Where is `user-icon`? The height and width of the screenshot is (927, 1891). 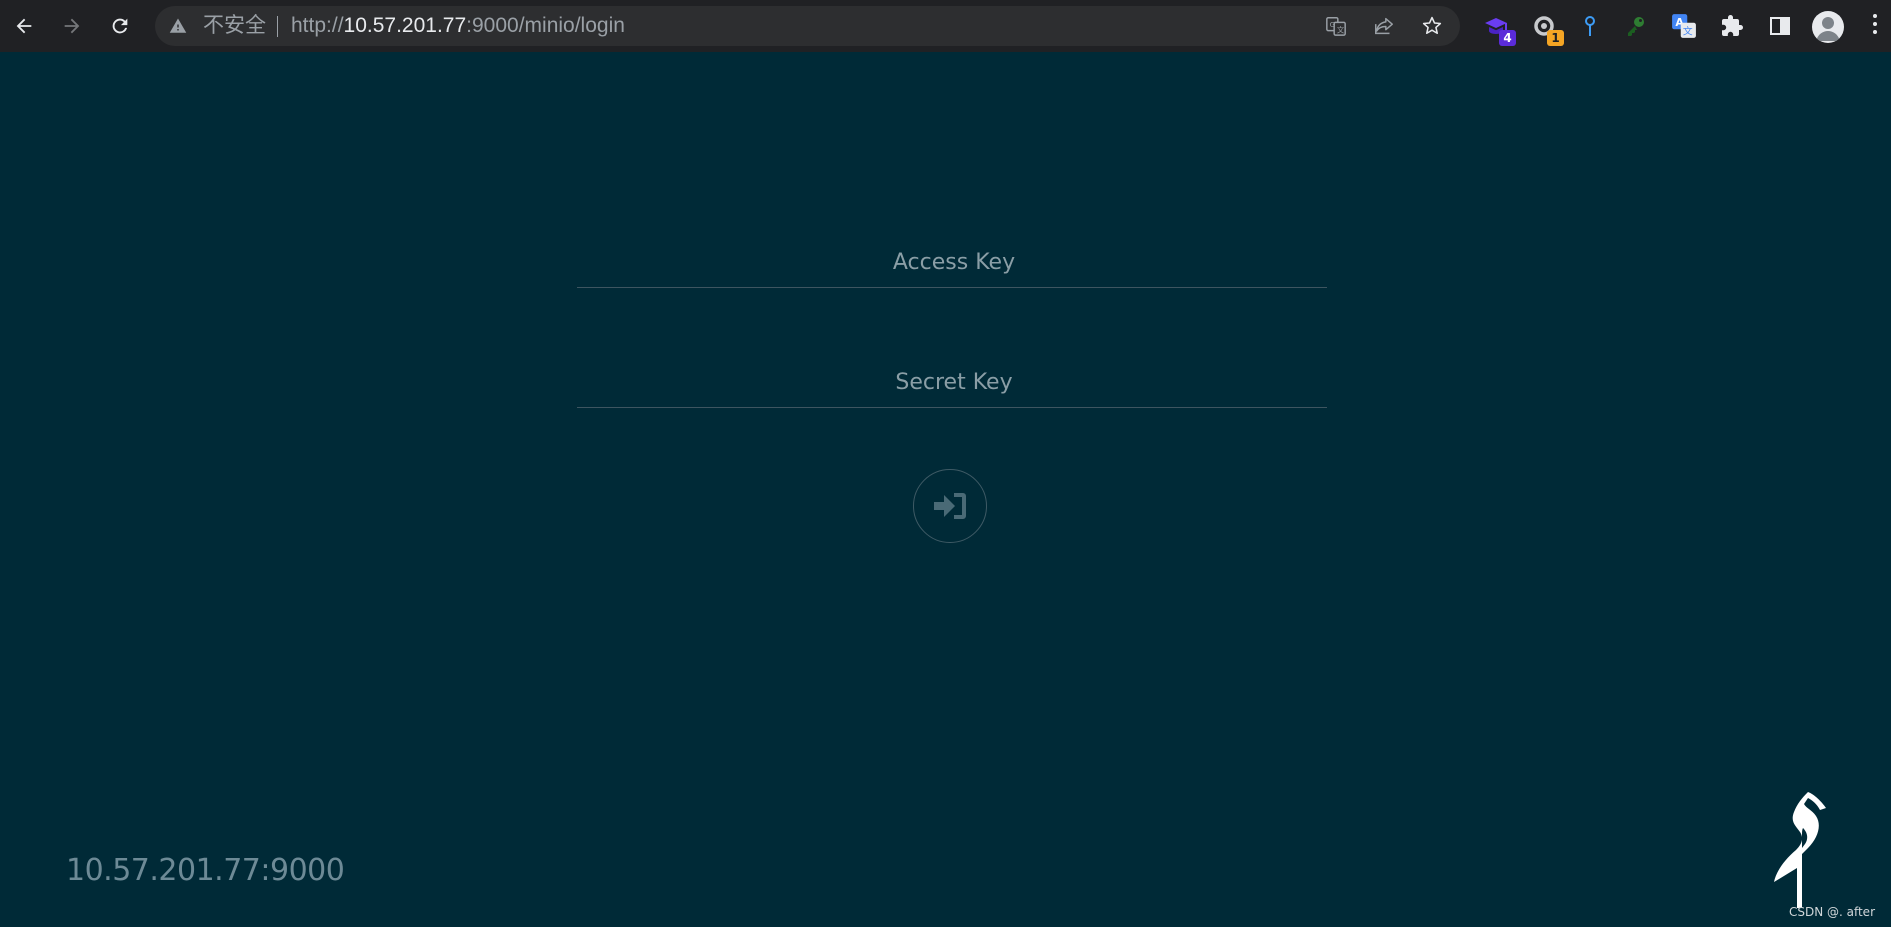
user-icon is located at coordinates (1828, 29).